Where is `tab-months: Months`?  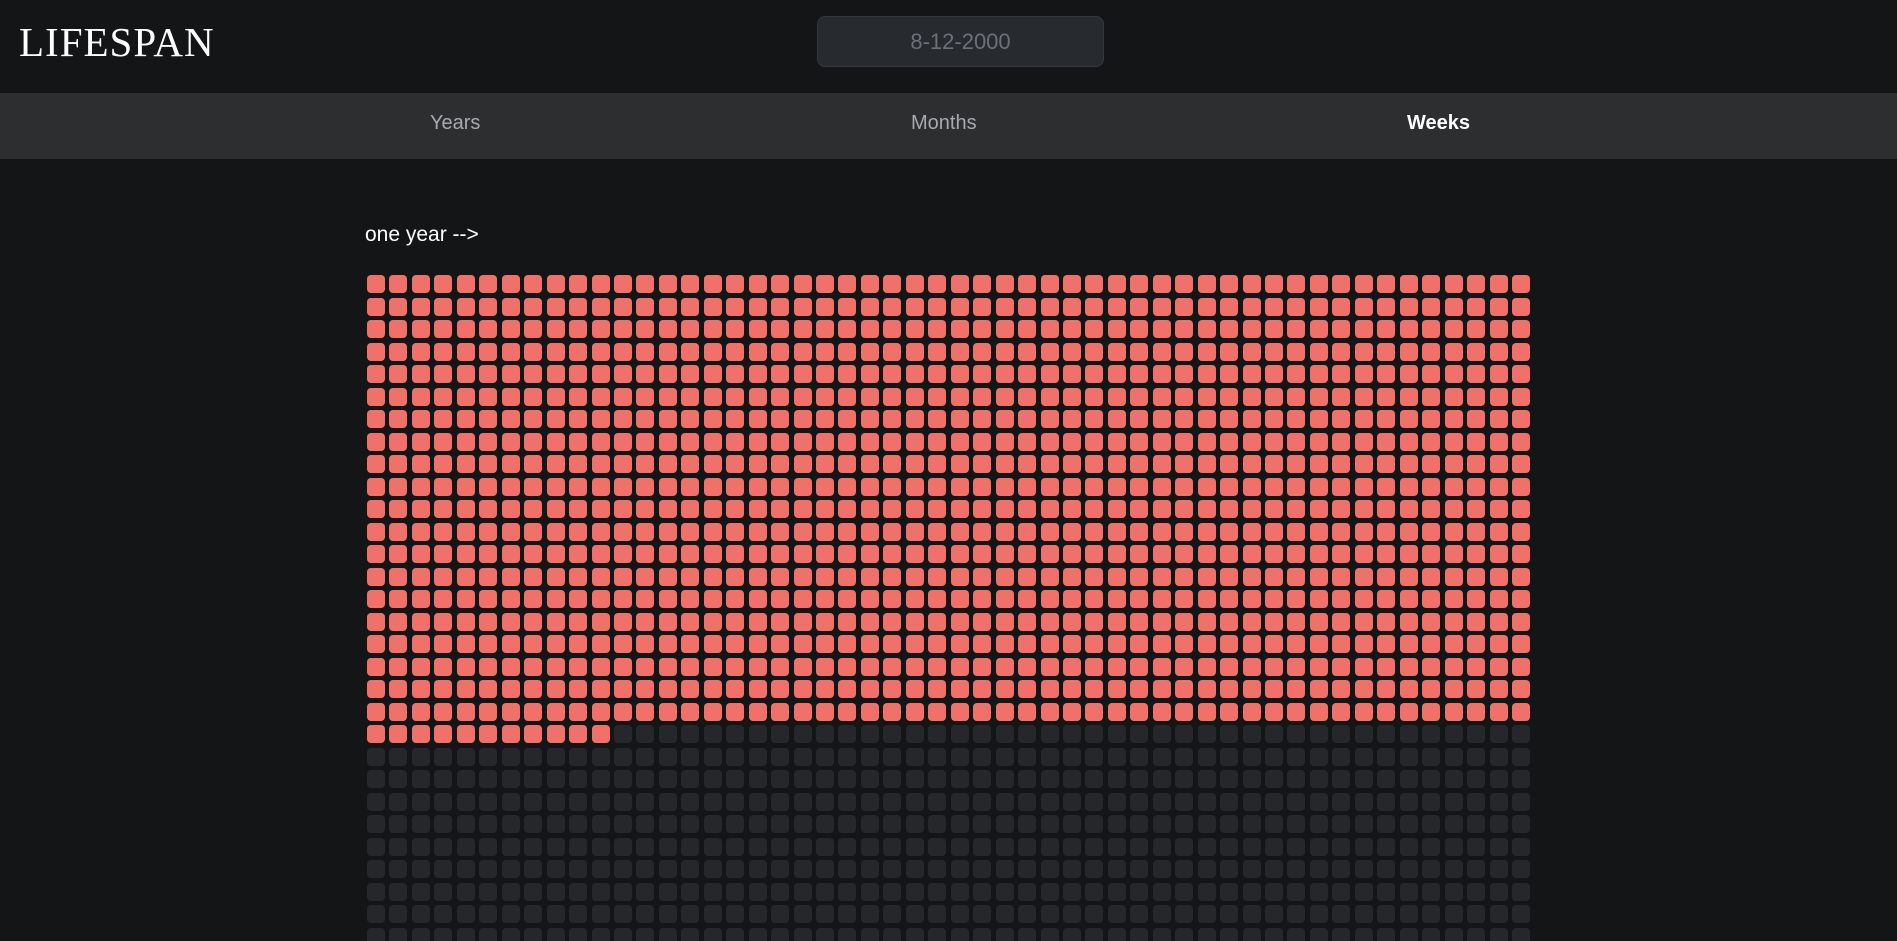 tab-months: Months is located at coordinates (944, 126).